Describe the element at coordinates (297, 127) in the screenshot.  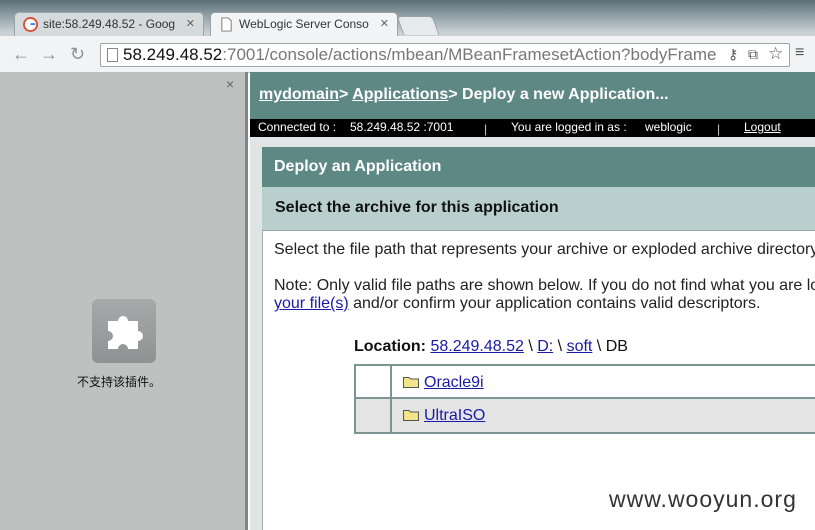
I see `connected-label: Connected to :` at that location.